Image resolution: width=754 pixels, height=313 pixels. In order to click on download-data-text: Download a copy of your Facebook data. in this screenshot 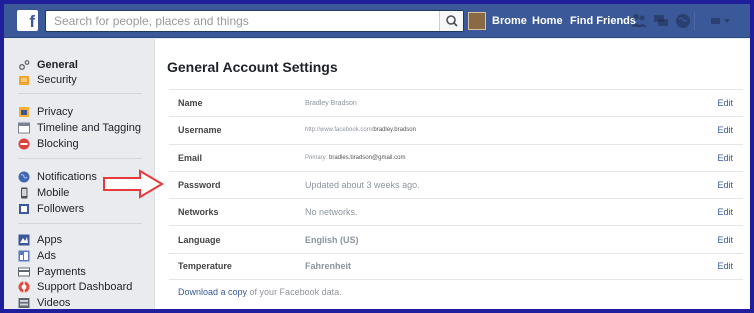, I will do `click(260, 292)`.